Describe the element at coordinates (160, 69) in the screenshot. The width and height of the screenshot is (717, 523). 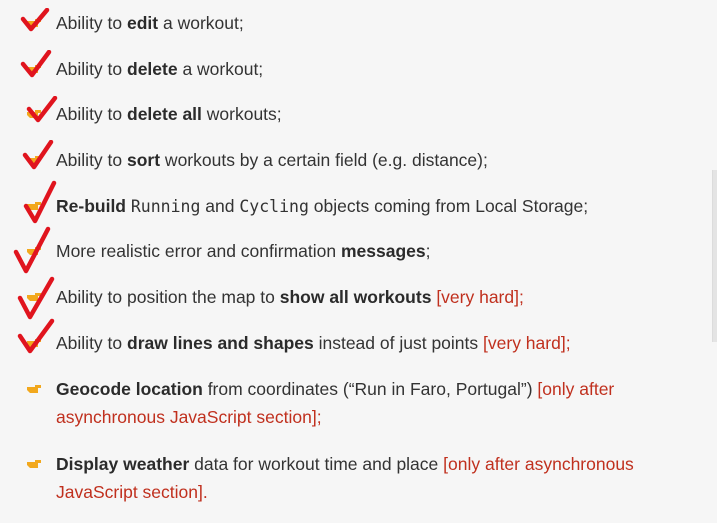
I see `item-text: Ability to delete a workout;` at that location.